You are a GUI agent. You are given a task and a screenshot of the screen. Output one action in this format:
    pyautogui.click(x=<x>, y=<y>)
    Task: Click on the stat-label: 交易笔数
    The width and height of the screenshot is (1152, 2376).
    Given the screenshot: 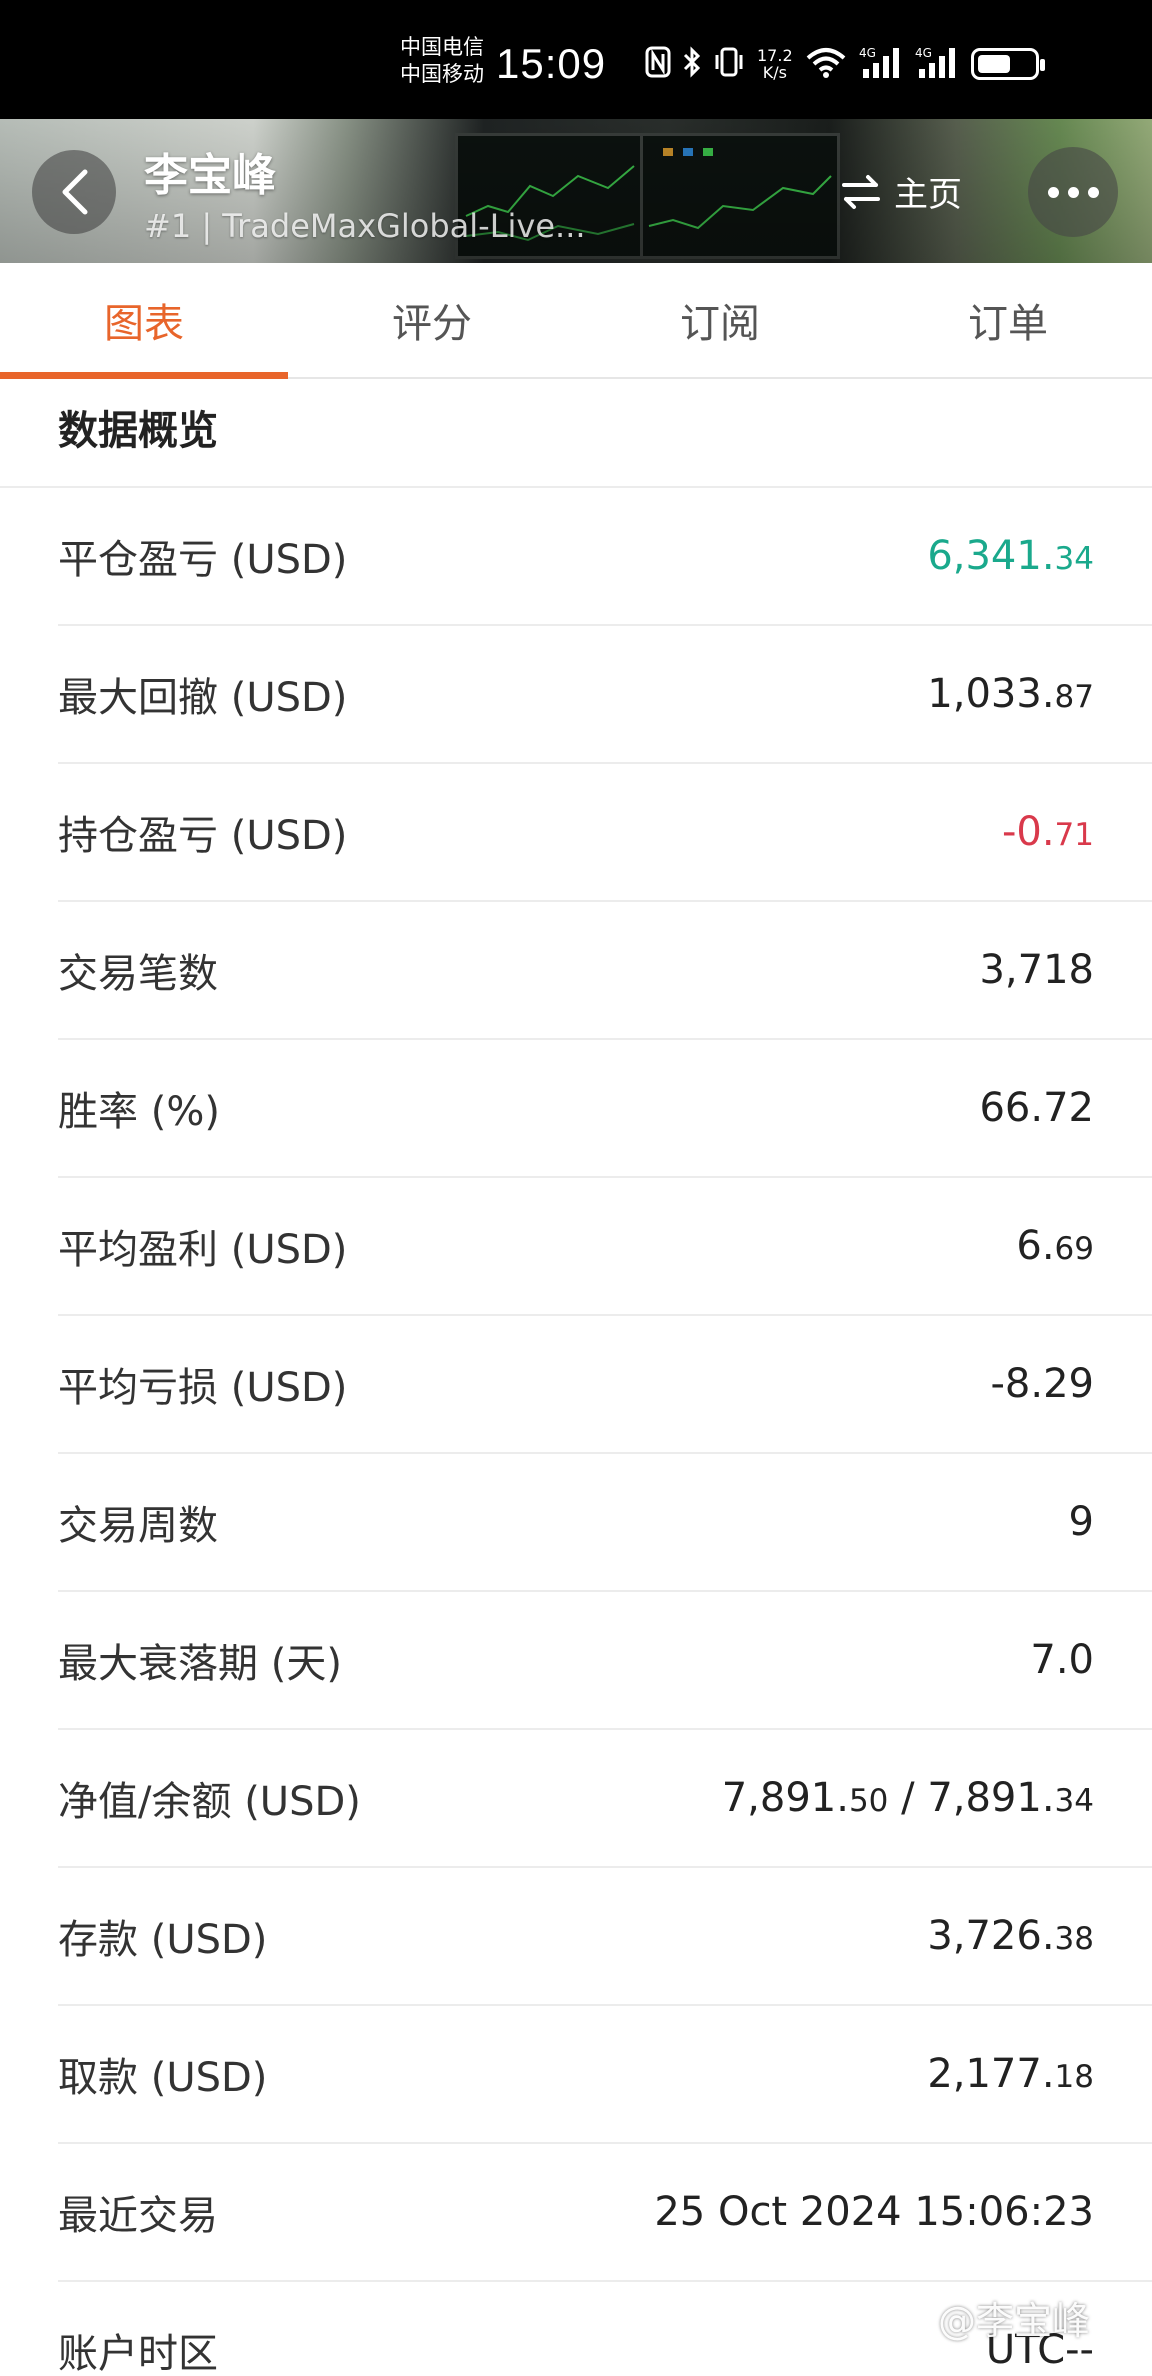 What is the action you would take?
    pyautogui.click(x=138, y=974)
    